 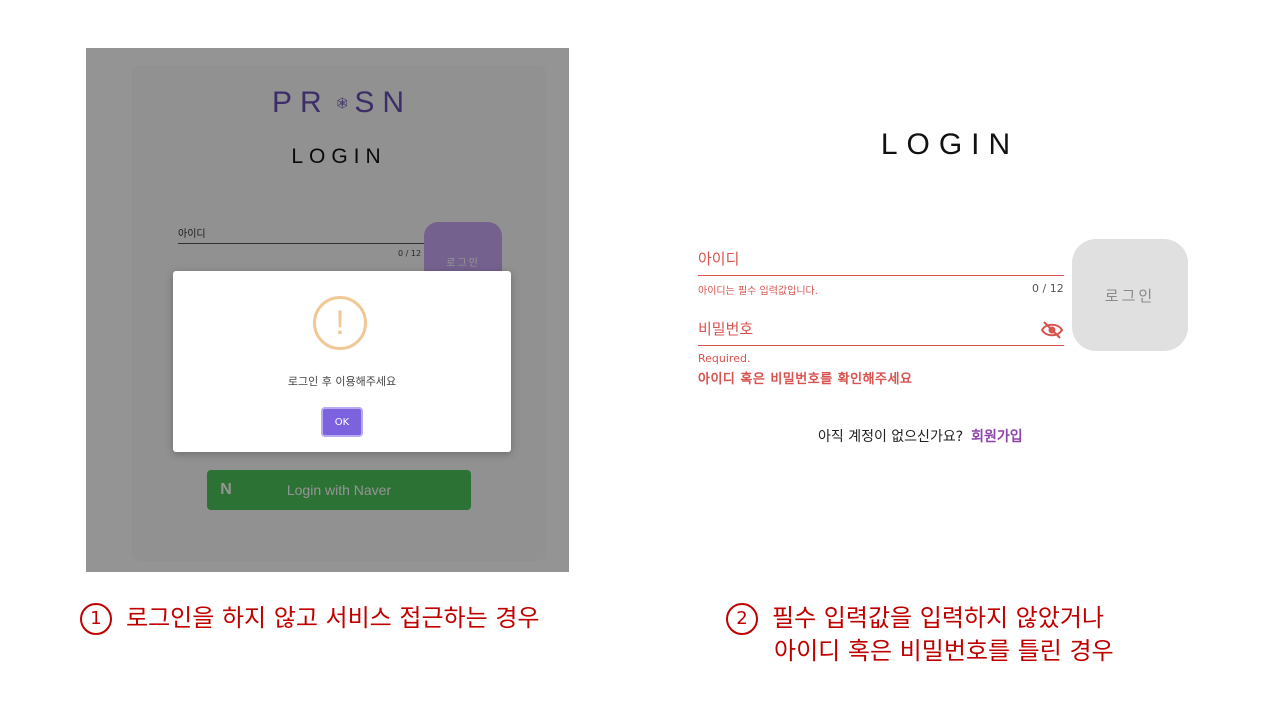 I want to click on warning-icon: !, so click(x=340, y=323).